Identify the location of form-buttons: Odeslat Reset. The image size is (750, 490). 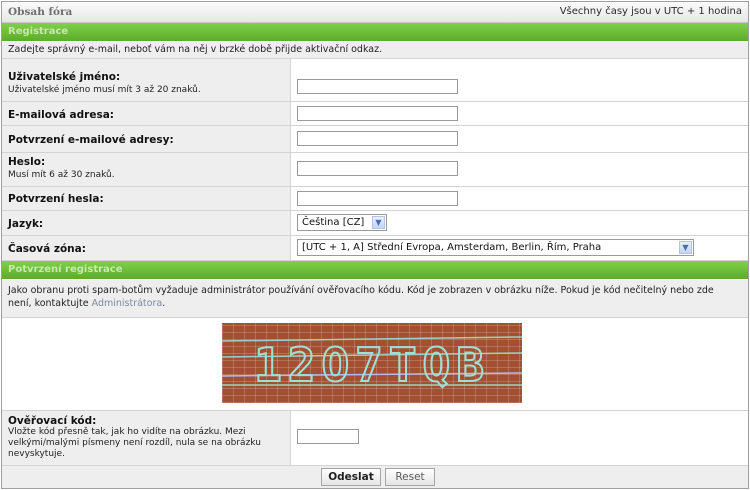
(375, 477).